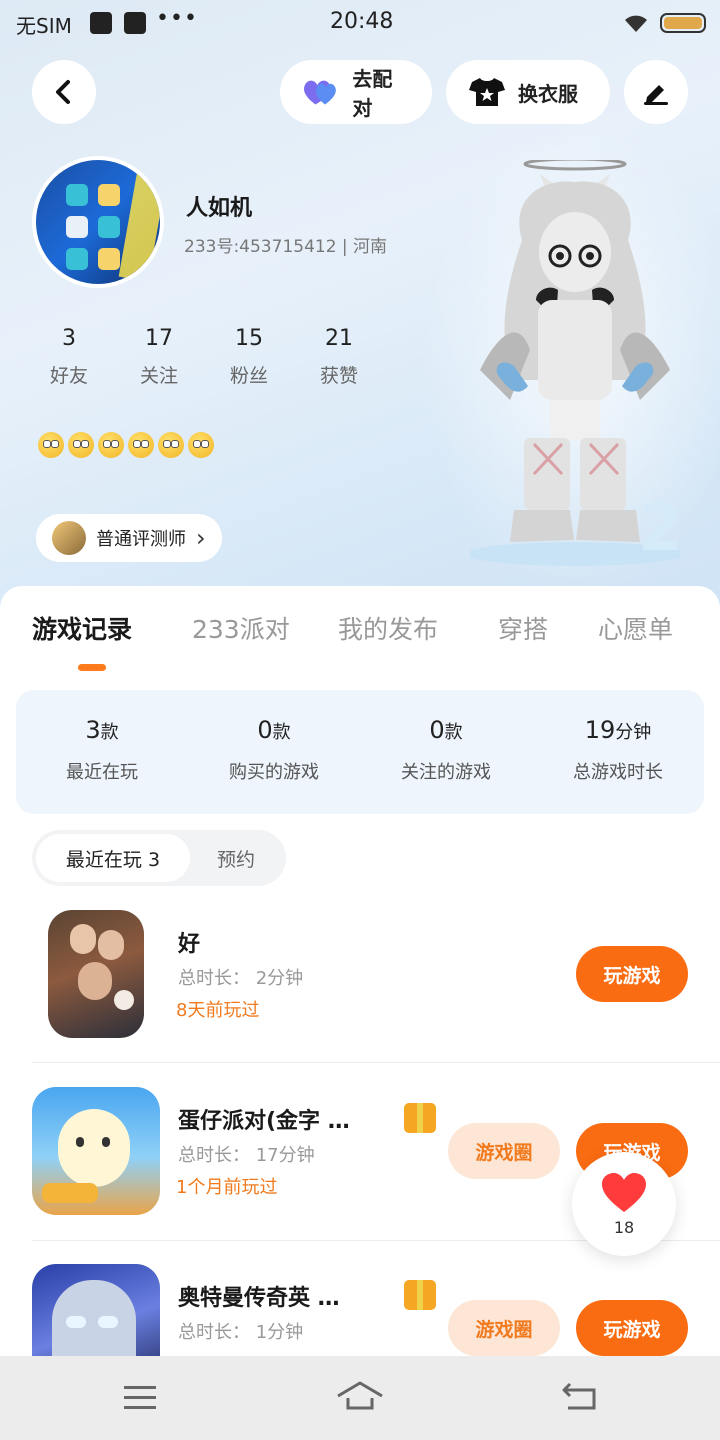 Image resolution: width=720 pixels, height=1440 pixels. I want to click on summary-value: 3, so click(93, 730).